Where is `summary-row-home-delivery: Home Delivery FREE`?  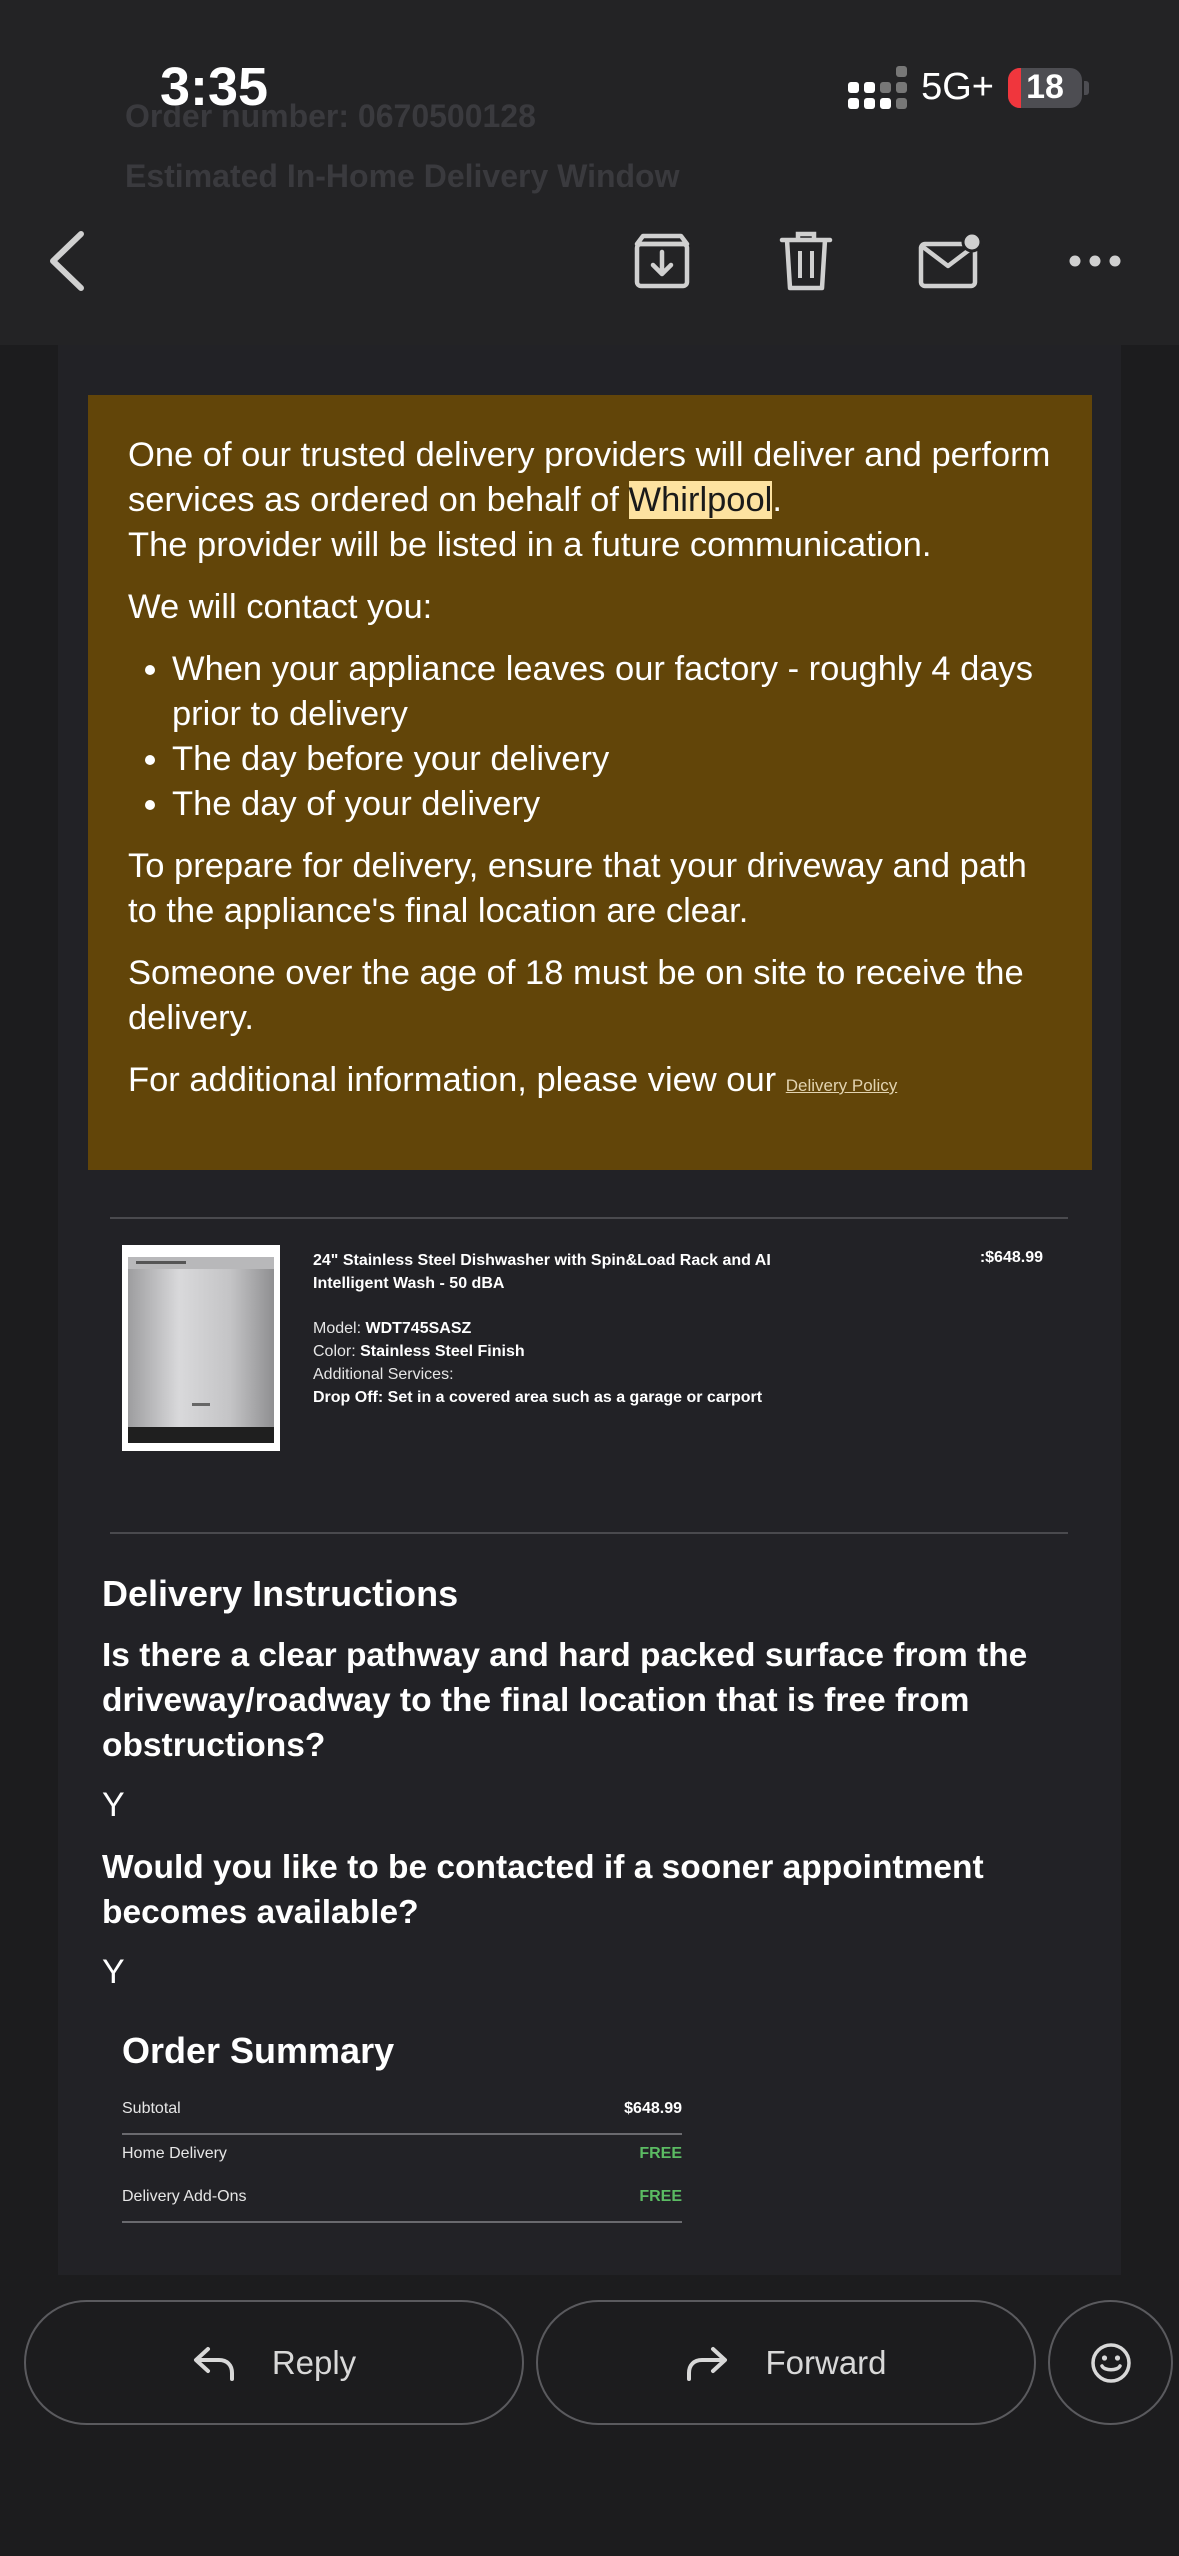 summary-row-home-delivery: Home Delivery FREE is located at coordinates (402, 2156).